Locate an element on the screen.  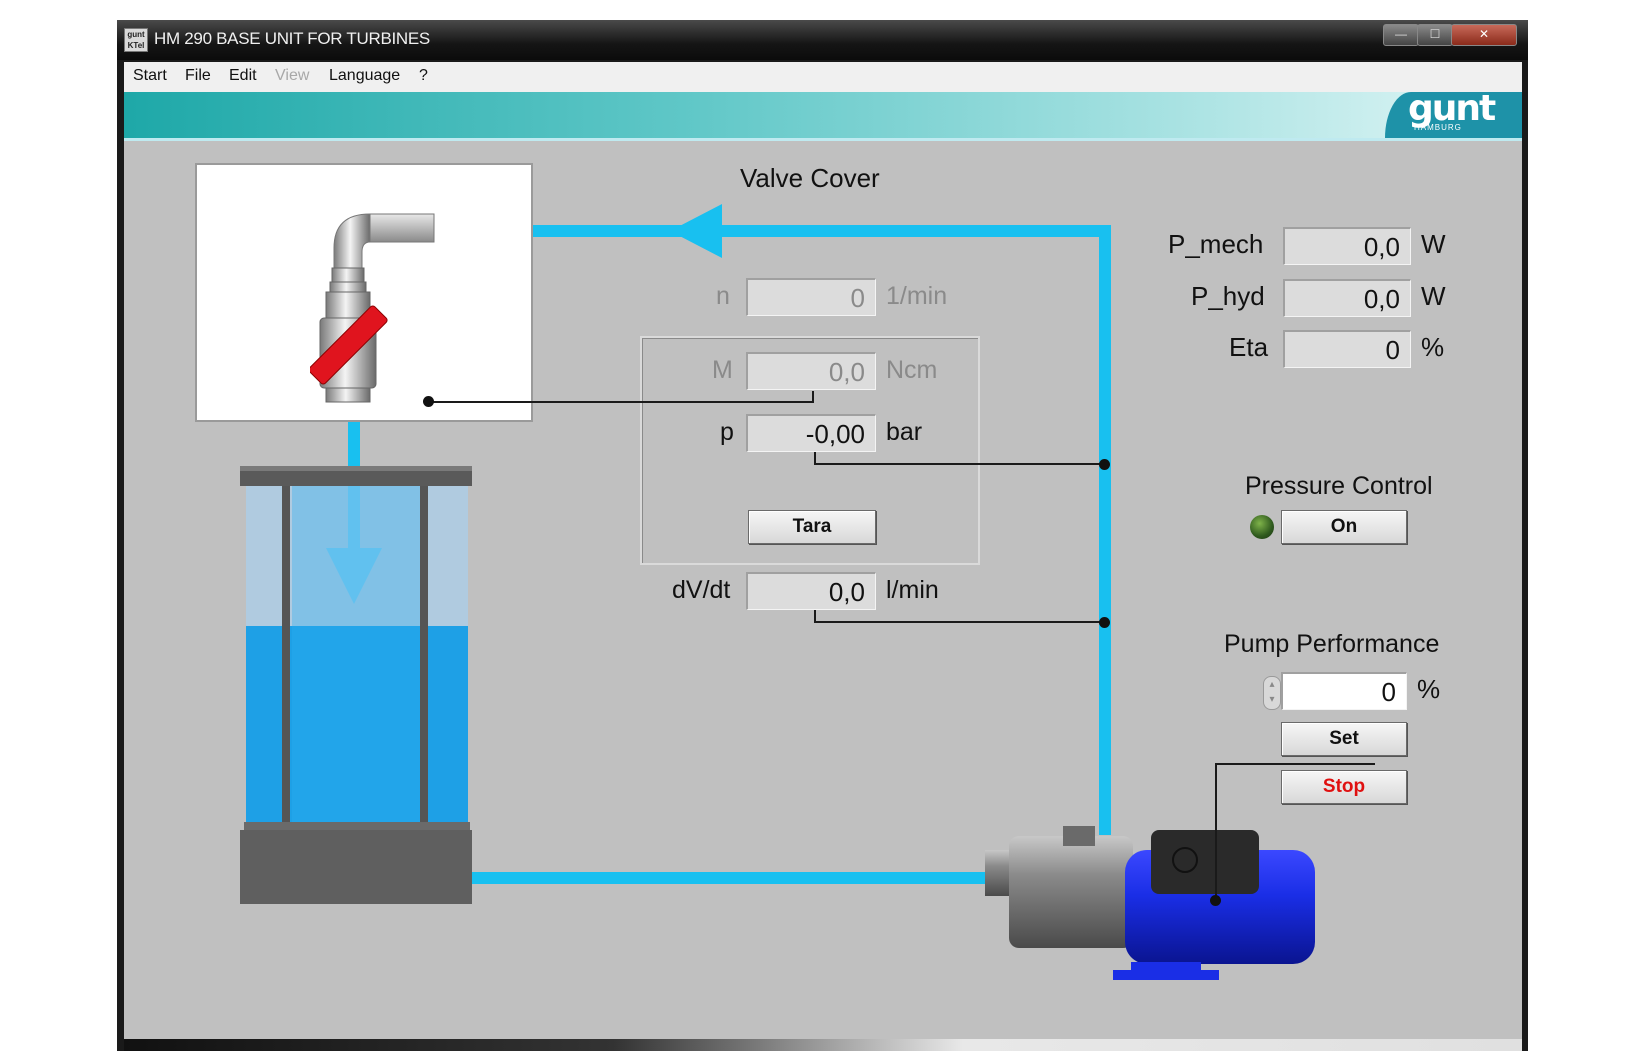
tara-button: Tara is located at coordinates (812, 527).